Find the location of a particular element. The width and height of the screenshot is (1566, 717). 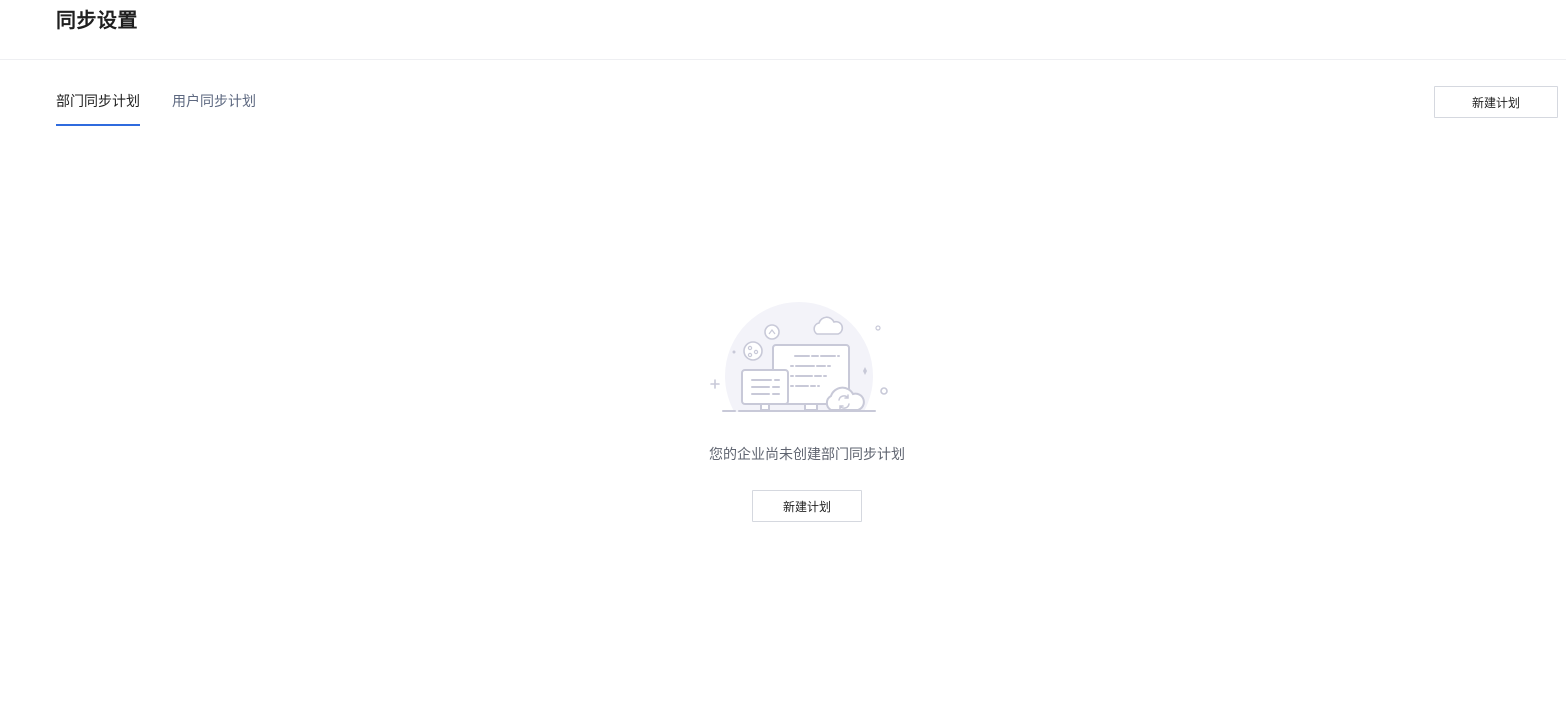

page-title: 同步设置 is located at coordinates (97, 20).